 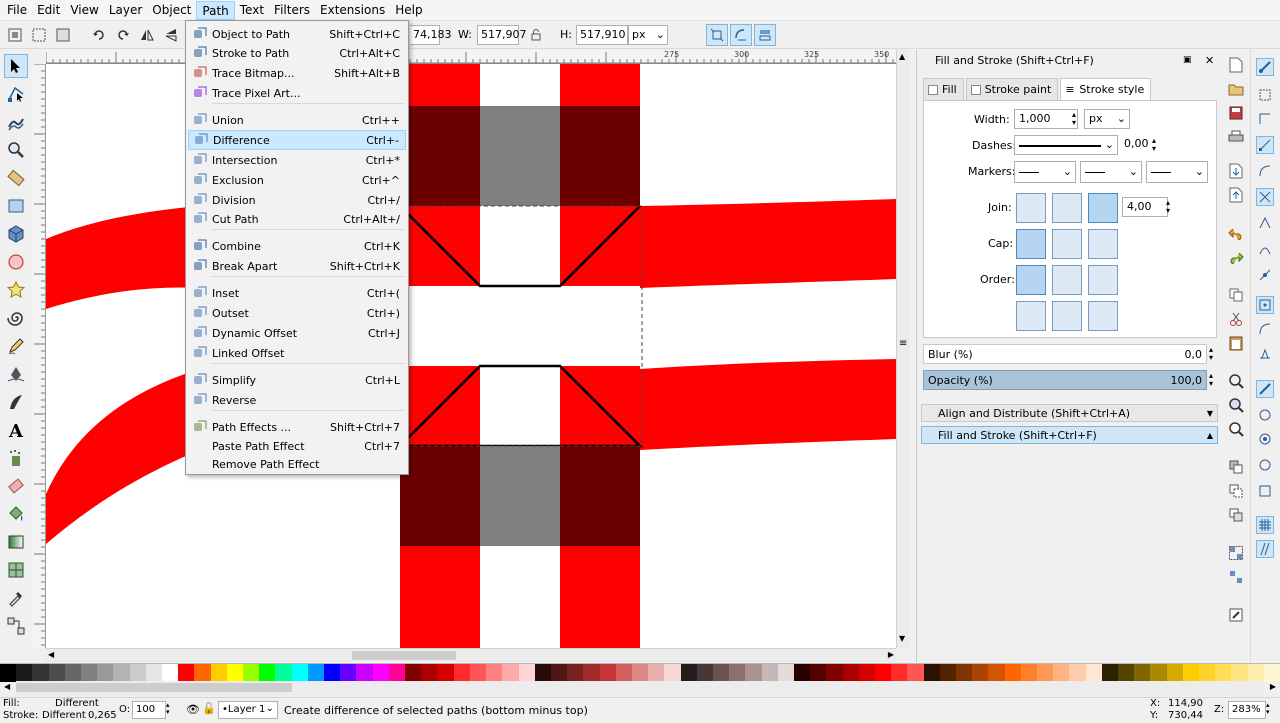 What do you see at coordinates (1273, 686) in the screenshot?
I see `scroll-right-icon: ▶` at bounding box center [1273, 686].